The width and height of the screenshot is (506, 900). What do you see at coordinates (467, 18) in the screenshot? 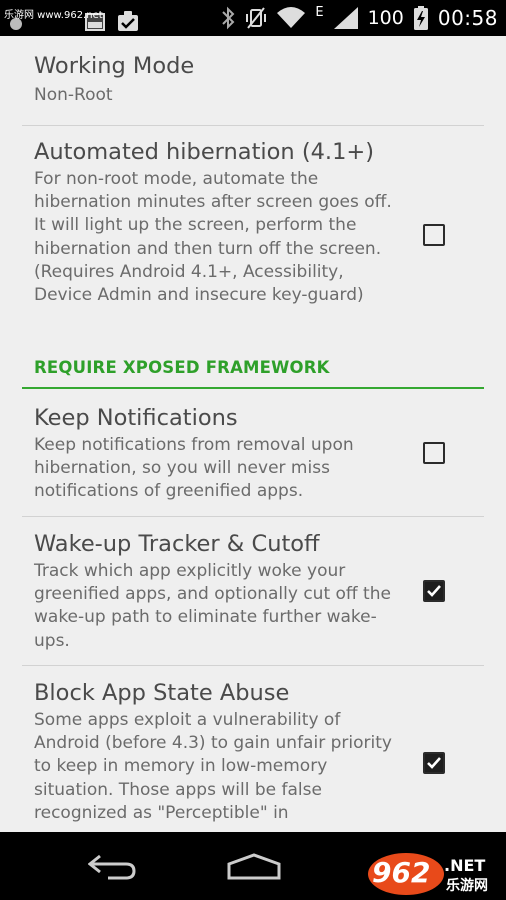
I see `clock: 00:58` at bounding box center [467, 18].